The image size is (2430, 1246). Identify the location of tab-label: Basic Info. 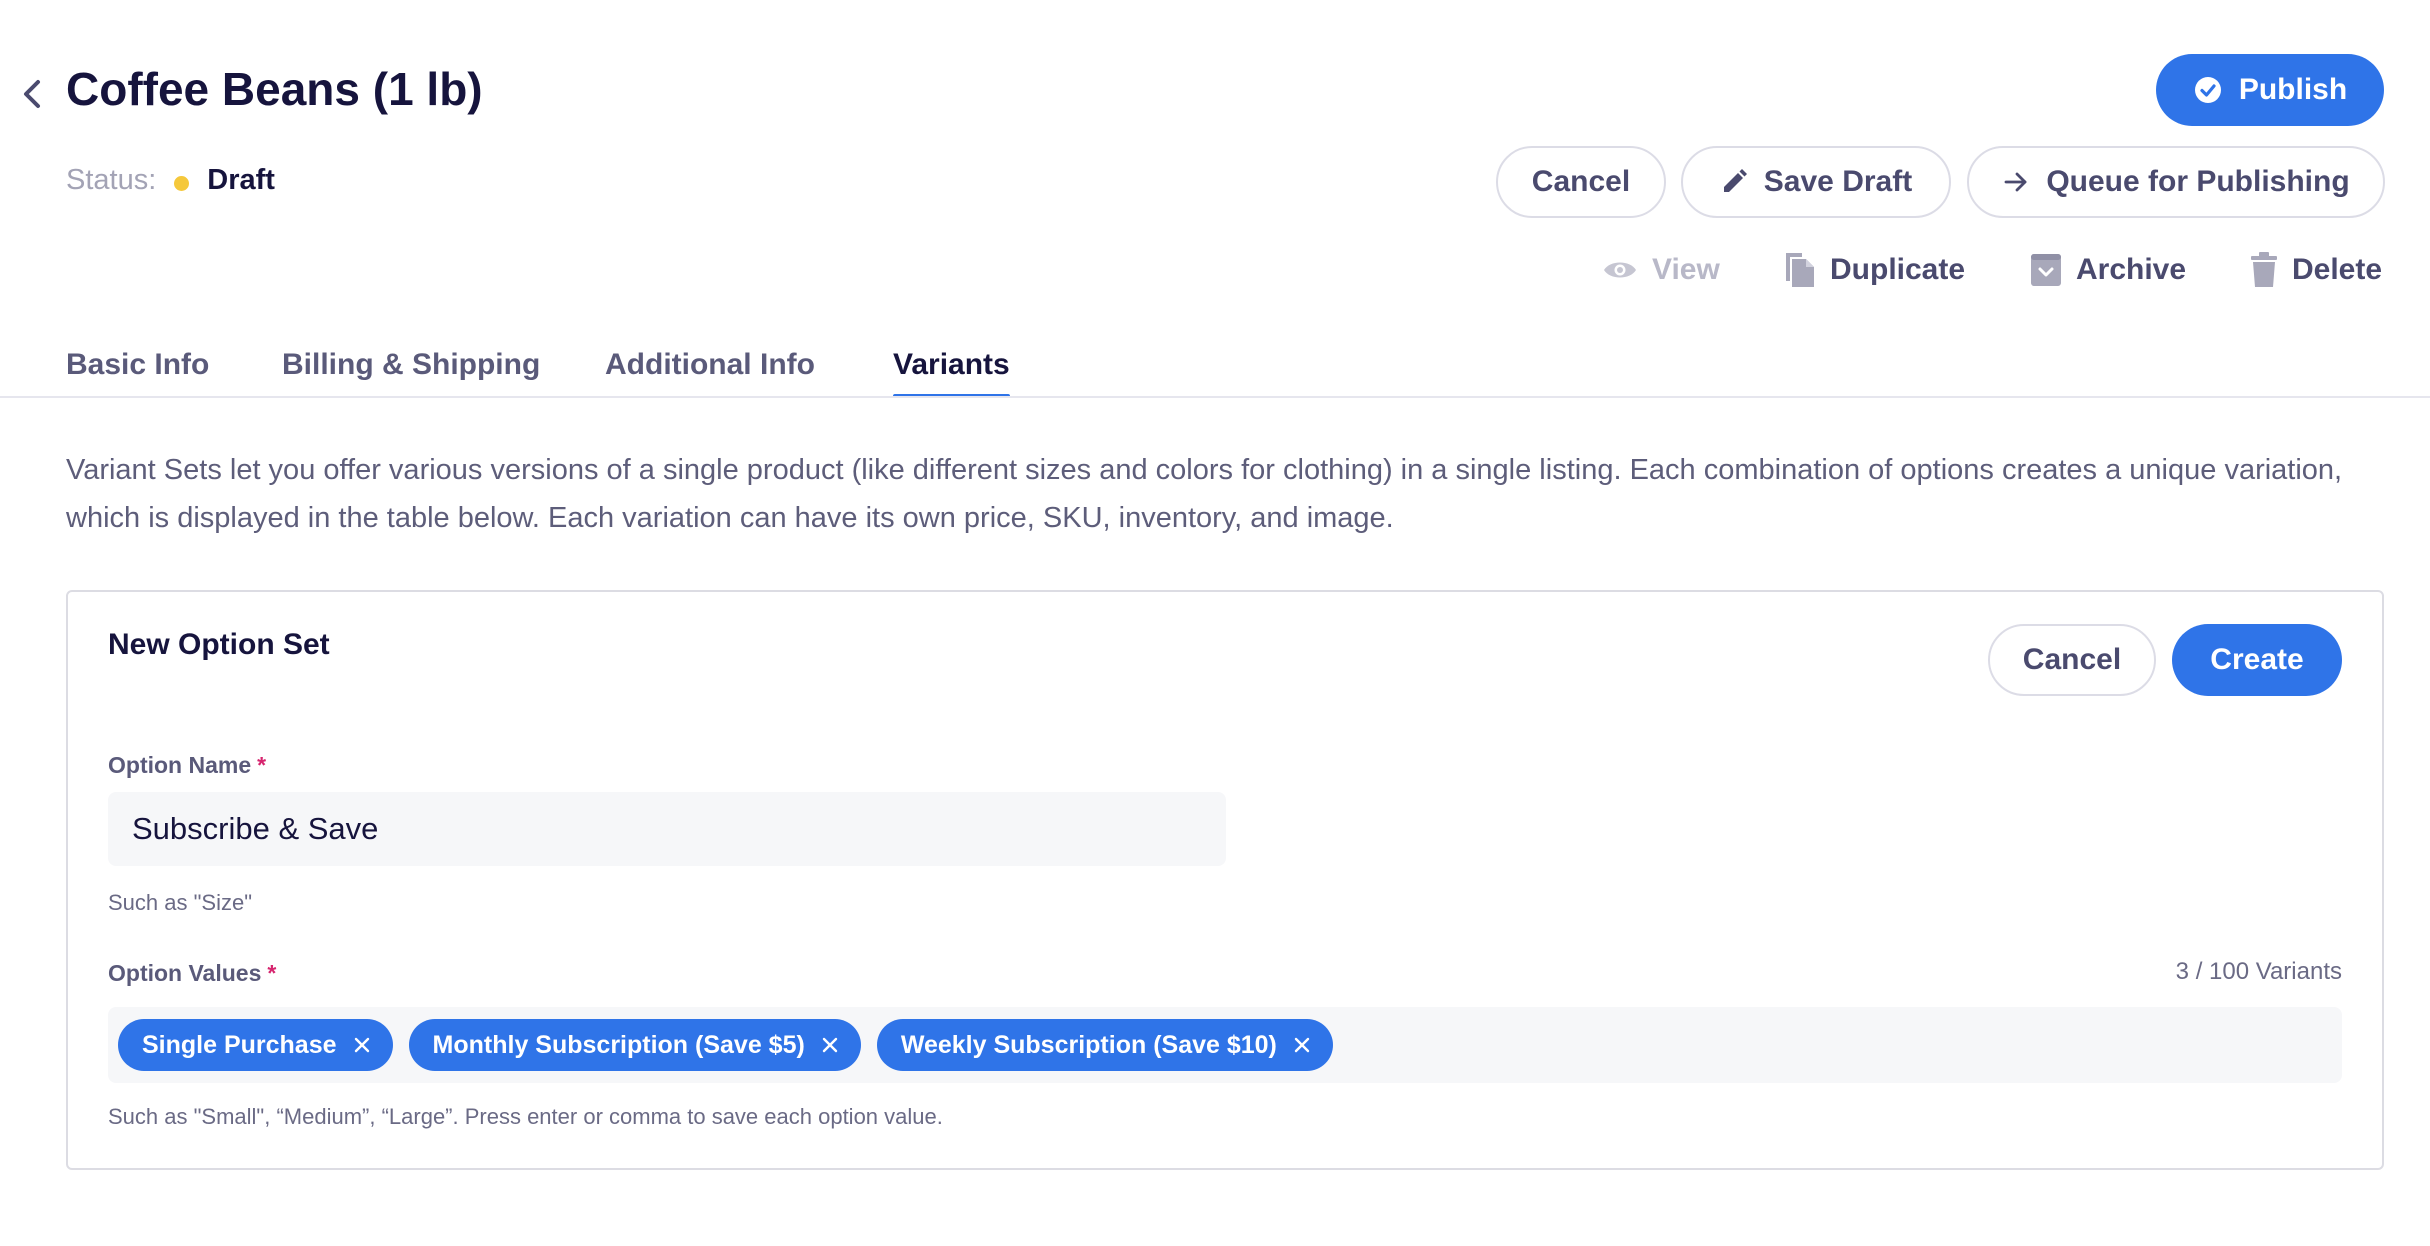
(138, 364).